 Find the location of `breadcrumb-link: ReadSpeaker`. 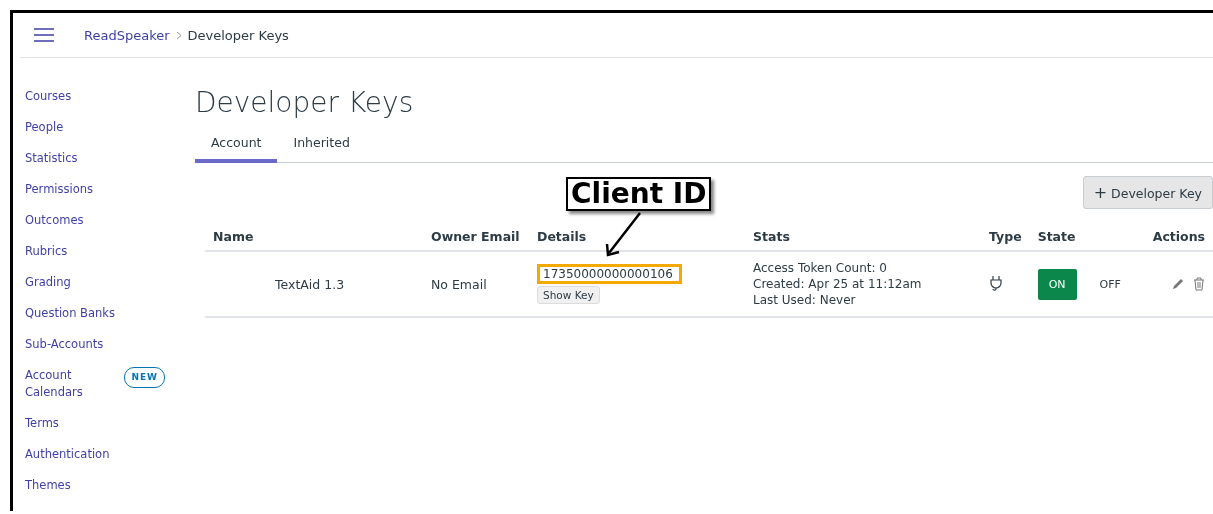

breadcrumb-link: ReadSpeaker is located at coordinates (127, 35).